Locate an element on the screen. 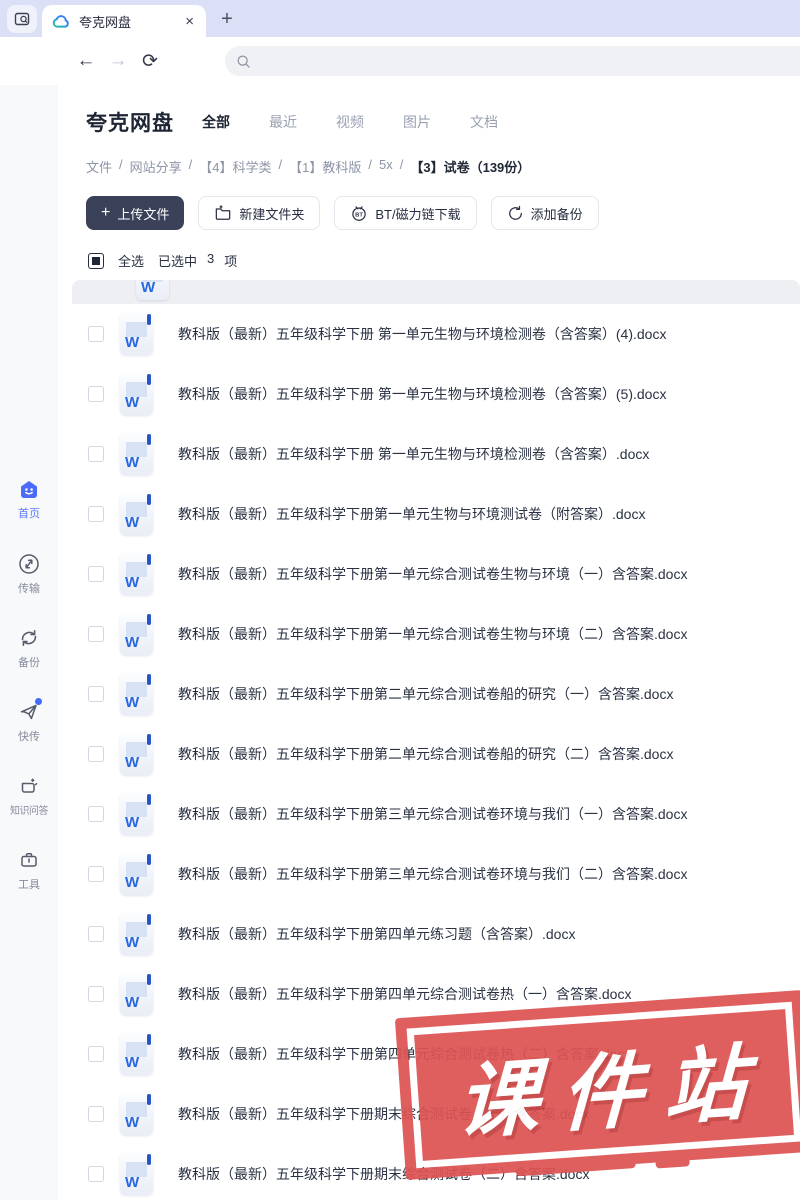  file-row: W 教科版（最新）五年级科学下册第三单元综合测试卷环境与我们（一）含答案.docx is located at coordinates (436, 814).